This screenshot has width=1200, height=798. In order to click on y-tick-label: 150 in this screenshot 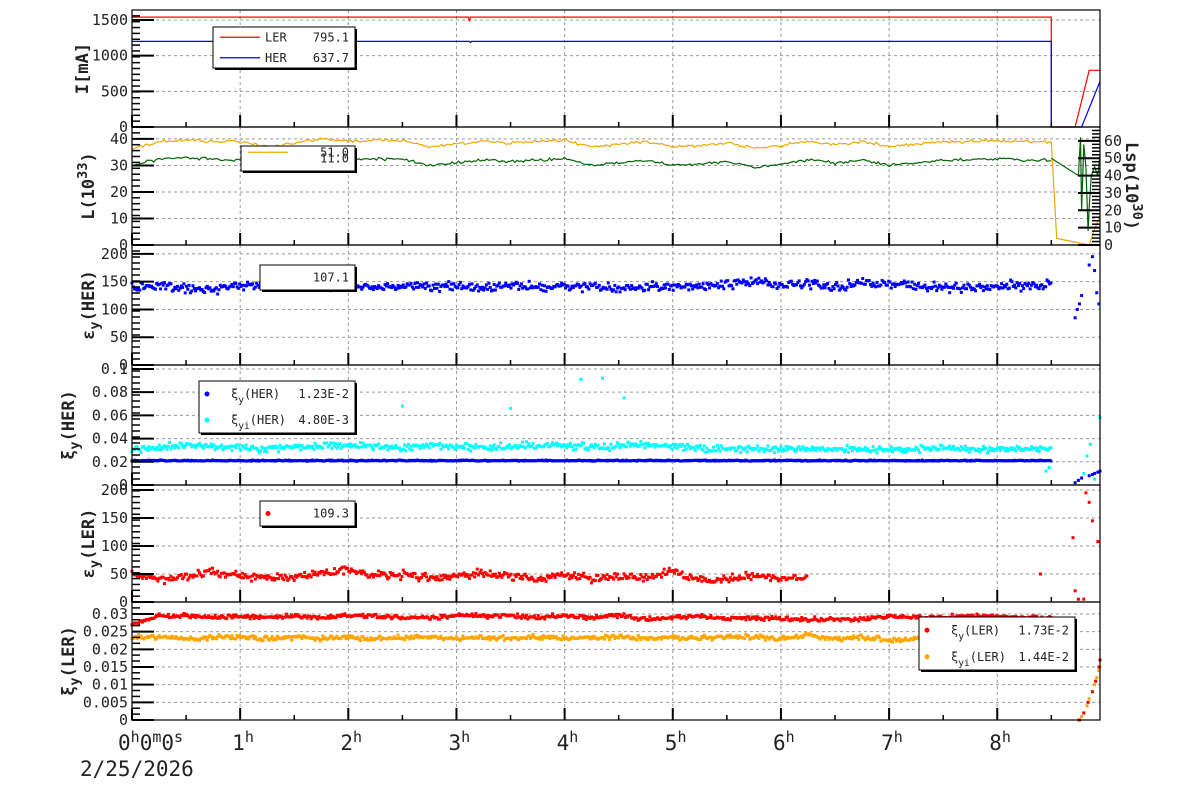, I will do `click(114, 282)`.